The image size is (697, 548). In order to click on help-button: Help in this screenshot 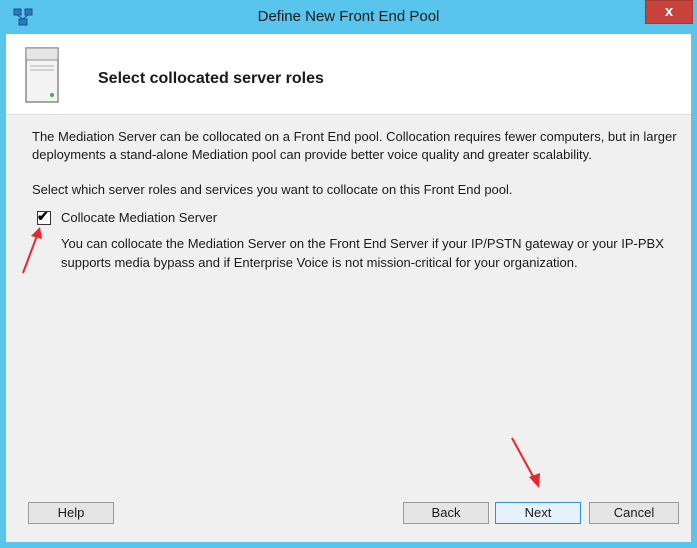, I will do `click(71, 513)`.